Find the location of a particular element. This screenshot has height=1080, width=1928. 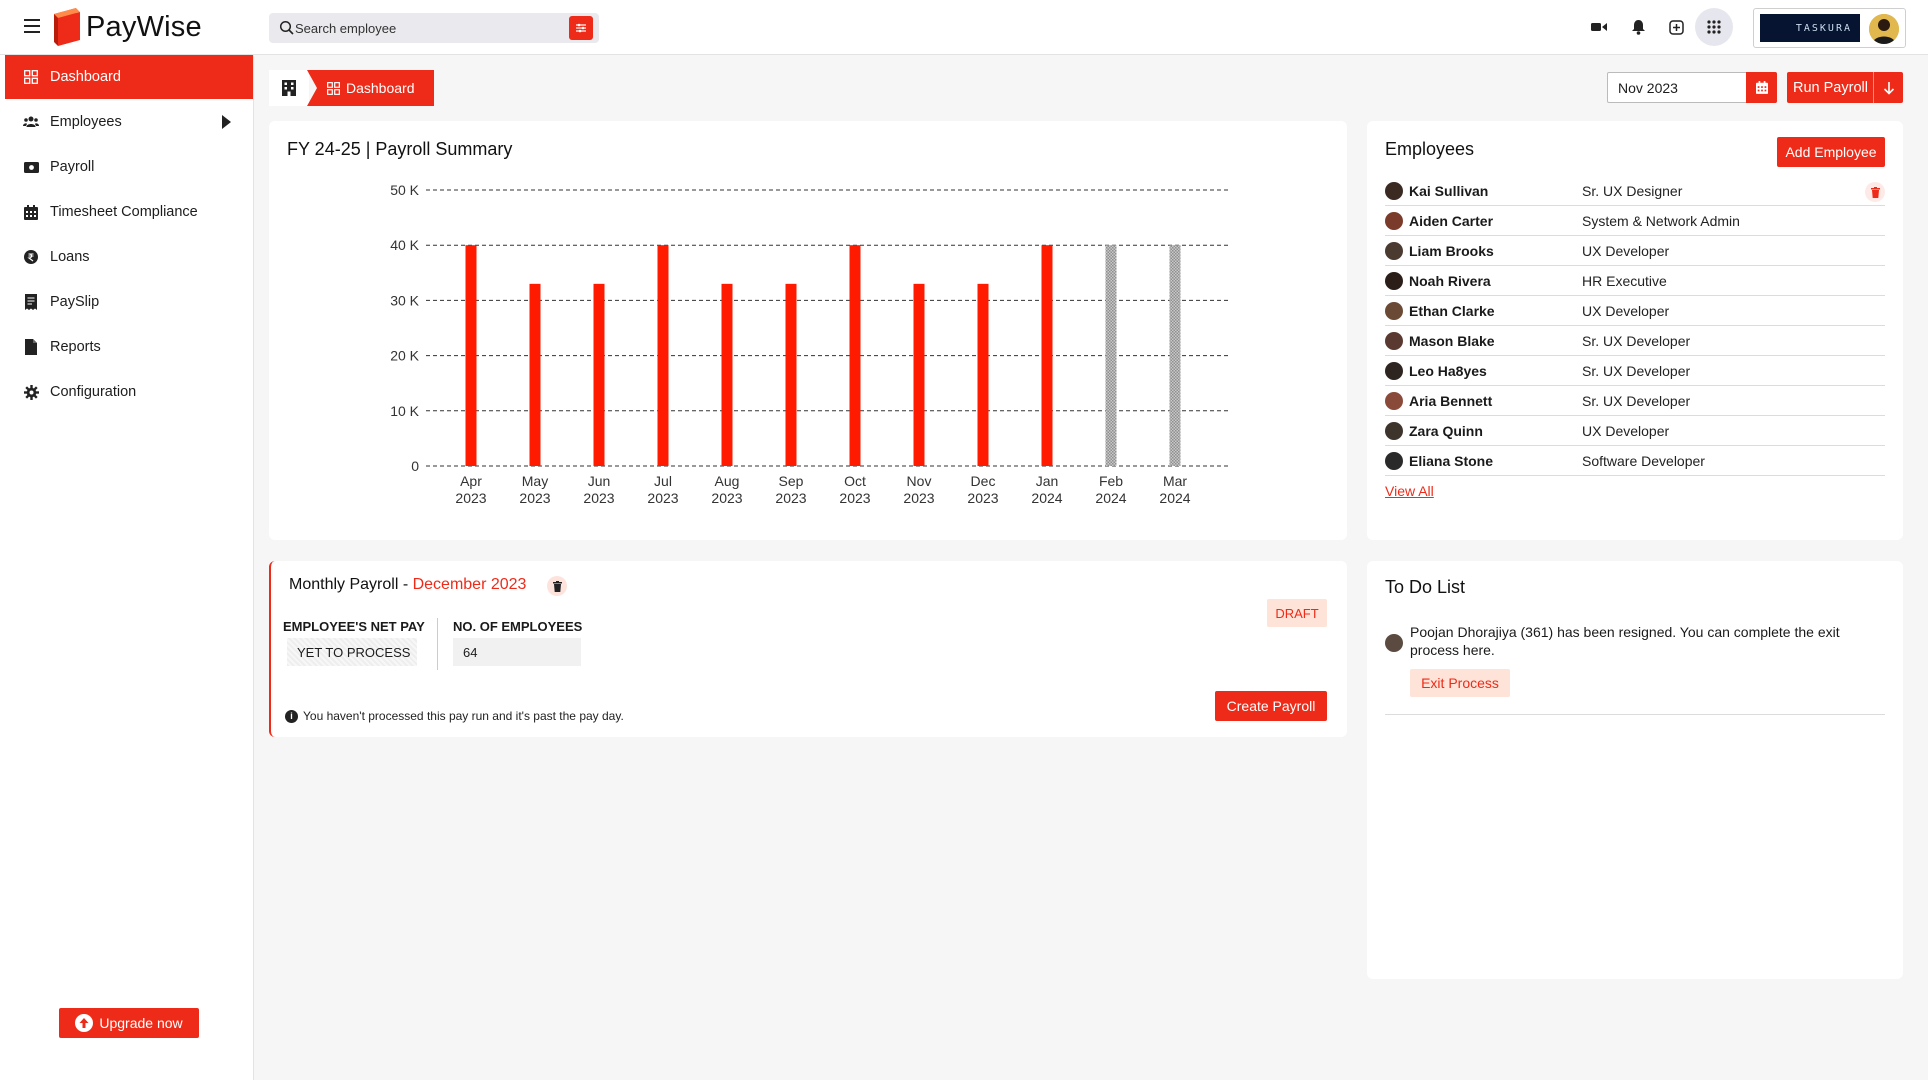

employee-row: Leo Ha8yes Sr. UX Developer is located at coordinates (1635, 371).